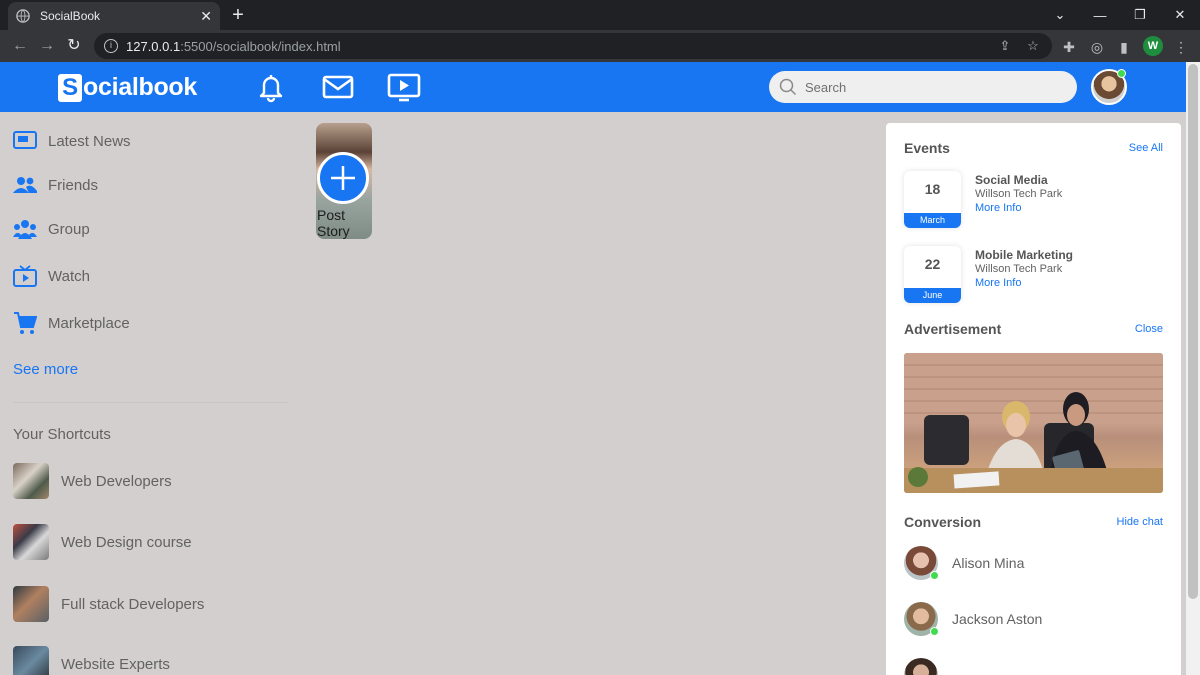 The image size is (1200, 675). What do you see at coordinates (788, 87) in the screenshot?
I see `search-icon` at bounding box center [788, 87].